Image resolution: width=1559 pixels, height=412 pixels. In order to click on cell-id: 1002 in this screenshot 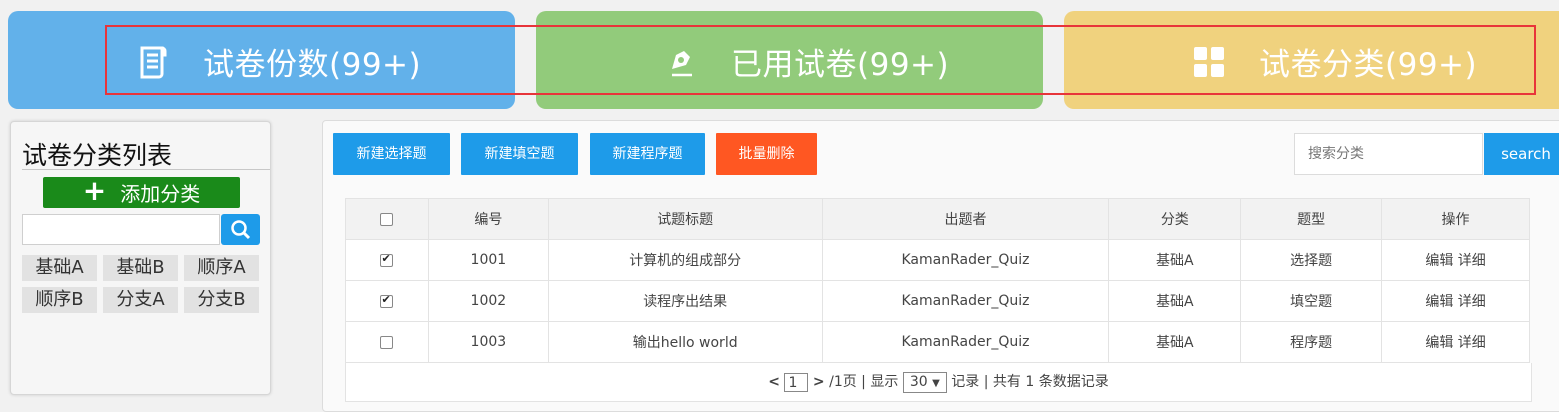, I will do `click(488, 301)`.